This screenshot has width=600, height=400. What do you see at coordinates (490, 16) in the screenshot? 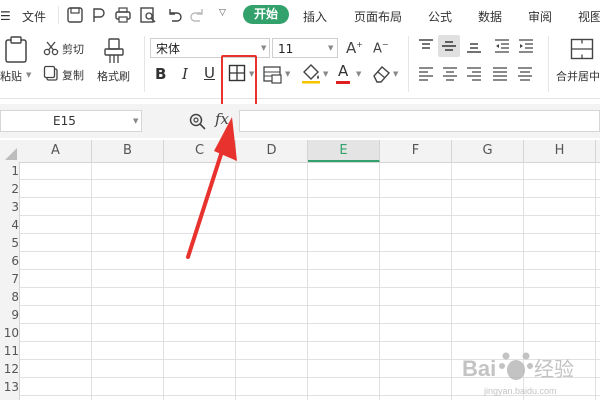
I see `tab-data: 数据` at bounding box center [490, 16].